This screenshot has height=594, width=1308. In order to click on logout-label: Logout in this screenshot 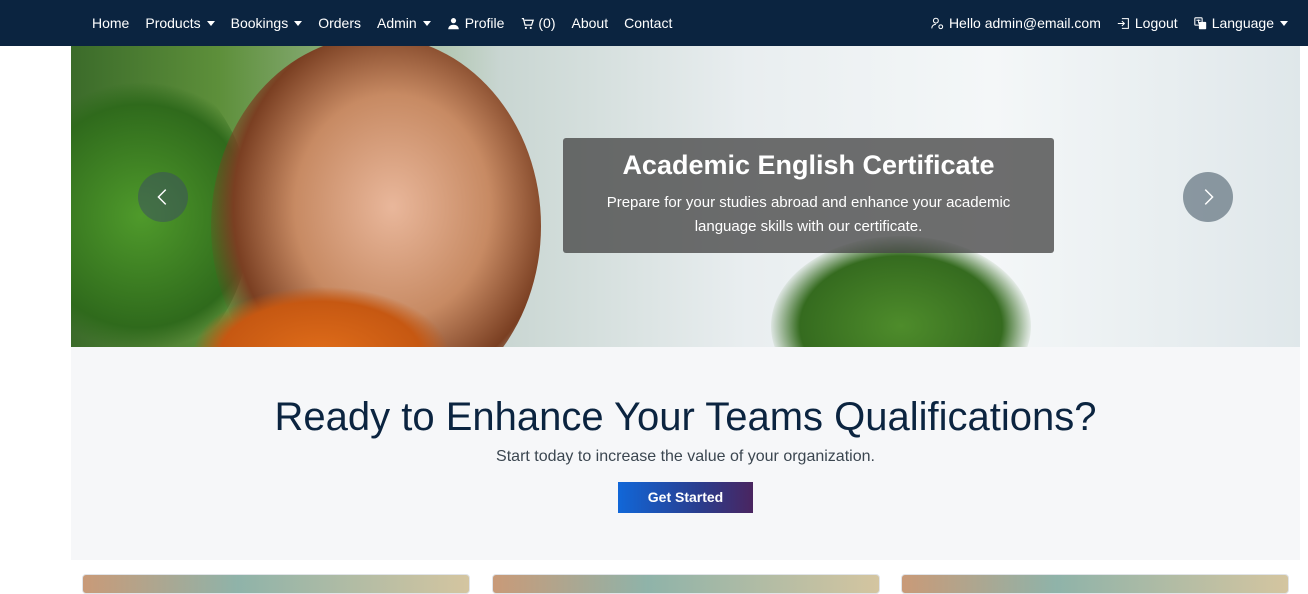, I will do `click(1156, 23)`.